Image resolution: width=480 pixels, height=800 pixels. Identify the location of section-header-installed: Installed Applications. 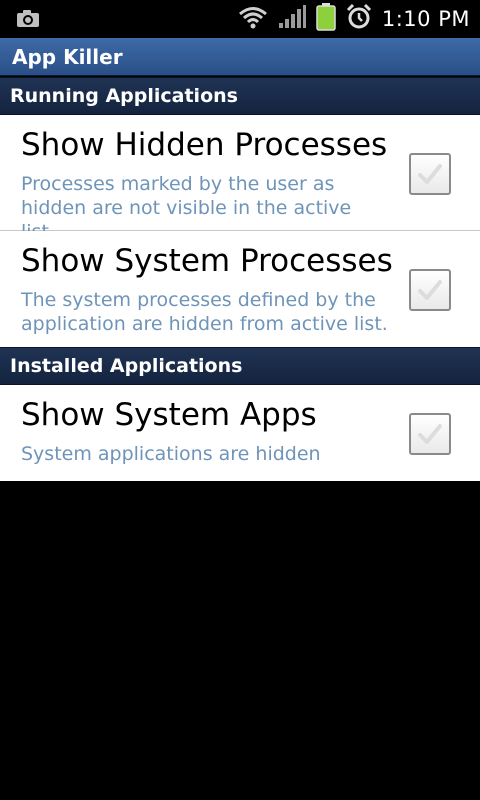
(240, 366).